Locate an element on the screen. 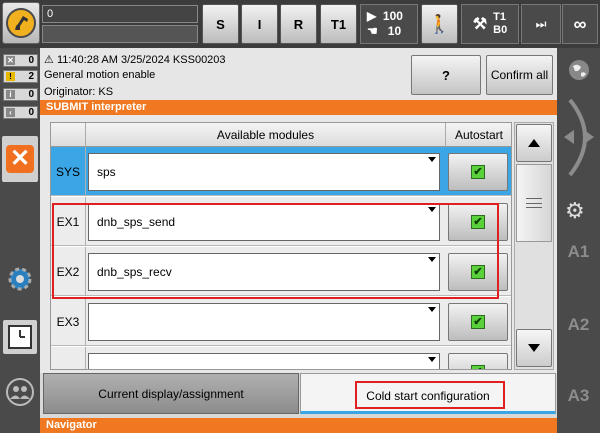 The width and height of the screenshot is (600, 433). row-label: EX3 is located at coordinates (68, 321).